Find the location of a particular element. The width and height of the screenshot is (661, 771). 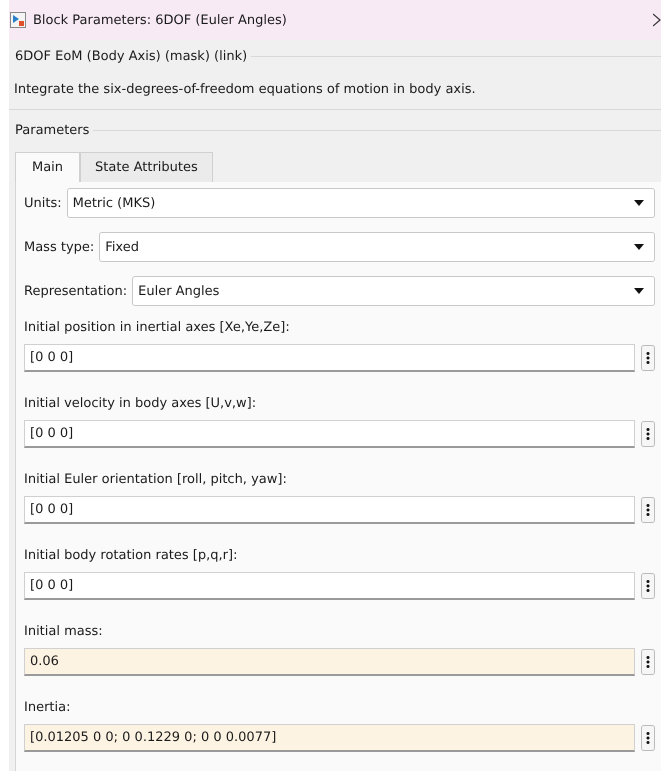

field-label: Inertia: is located at coordinates (48, 707).